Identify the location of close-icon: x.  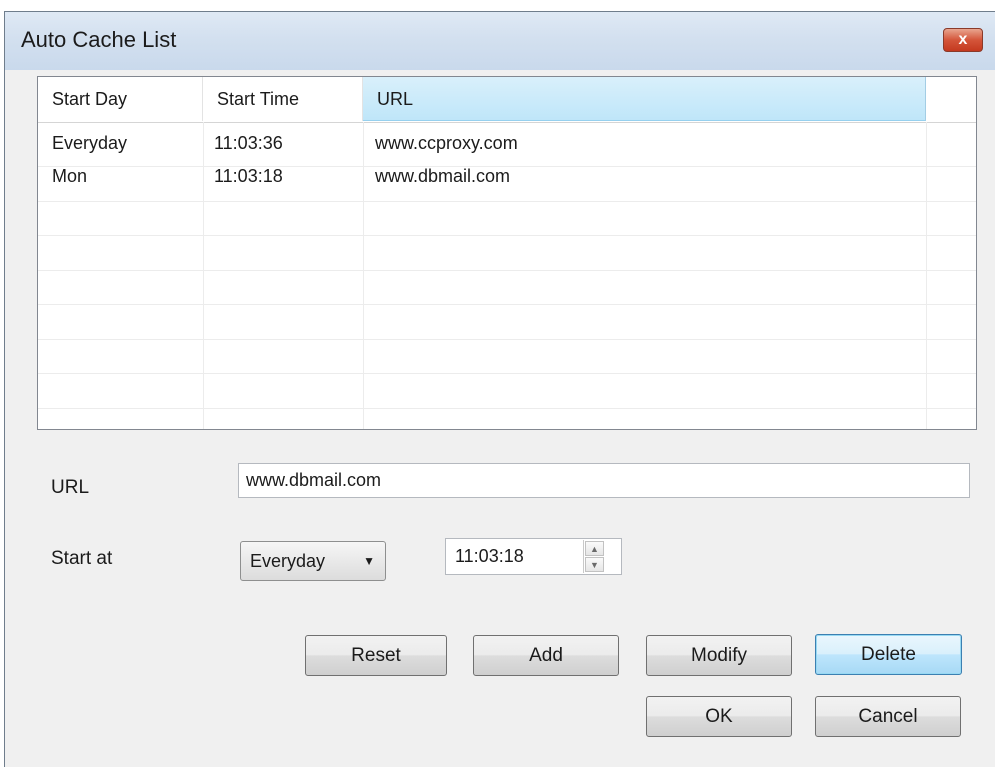
(963, 39).